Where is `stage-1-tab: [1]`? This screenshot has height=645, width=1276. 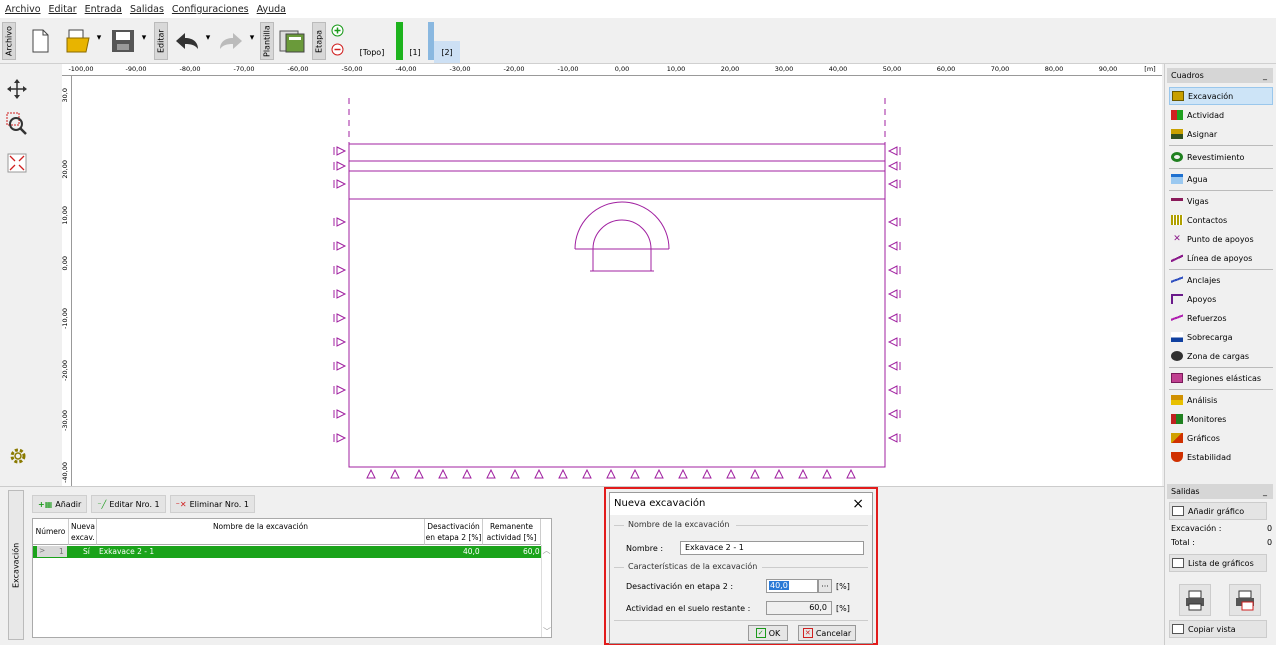 stage-1-tab: [1] is located at coordinates (415, 52).